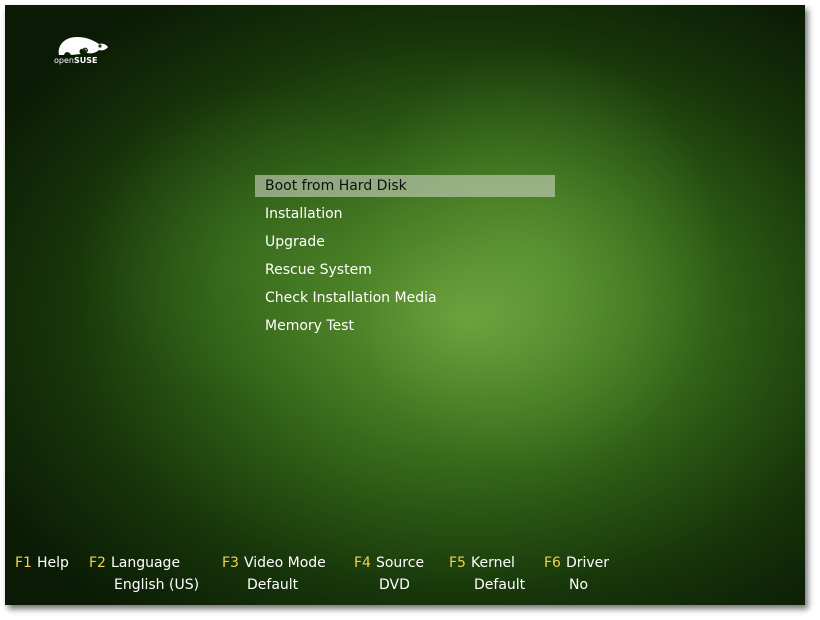 Image resolution: width=820 pixels, height=620 pixels. What do you see at coordinates (400, 563) in the screenshot?
I see `f4-option-label: Source` at bounding box center [400, 563].